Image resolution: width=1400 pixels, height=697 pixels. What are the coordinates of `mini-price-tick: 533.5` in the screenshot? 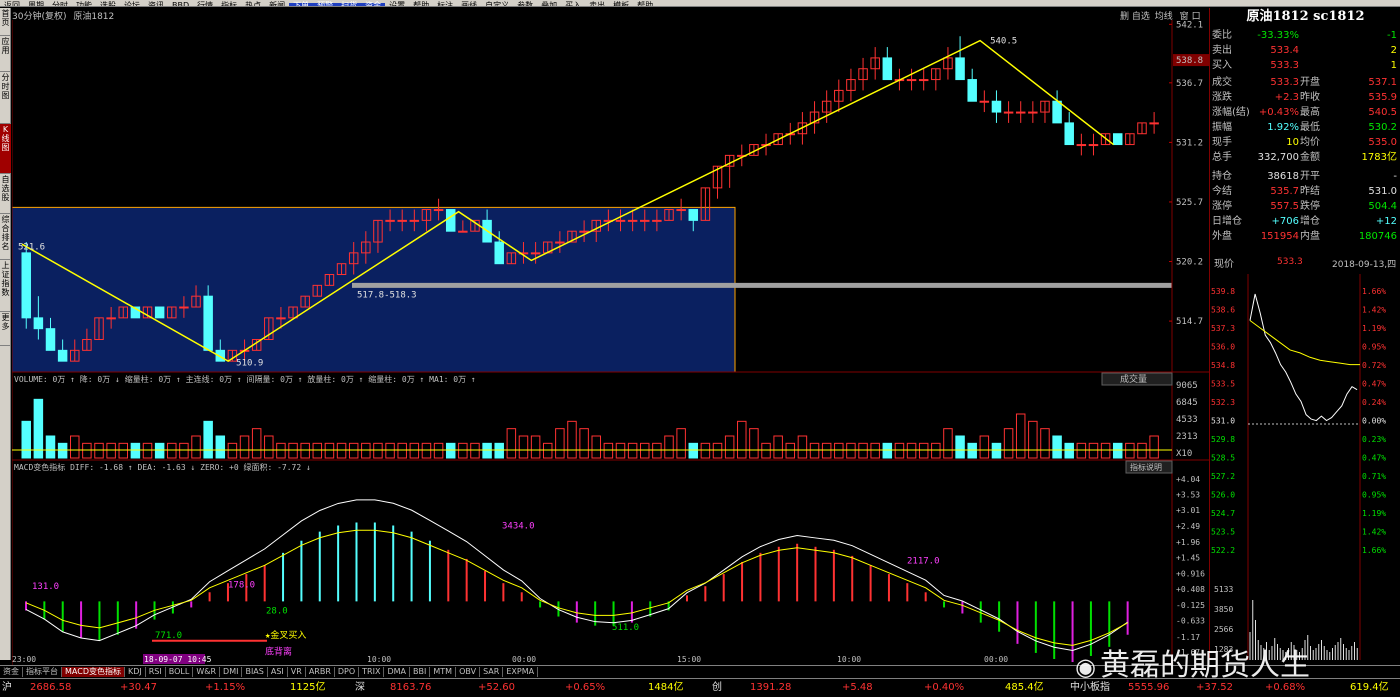 It's located at (1223, 384).